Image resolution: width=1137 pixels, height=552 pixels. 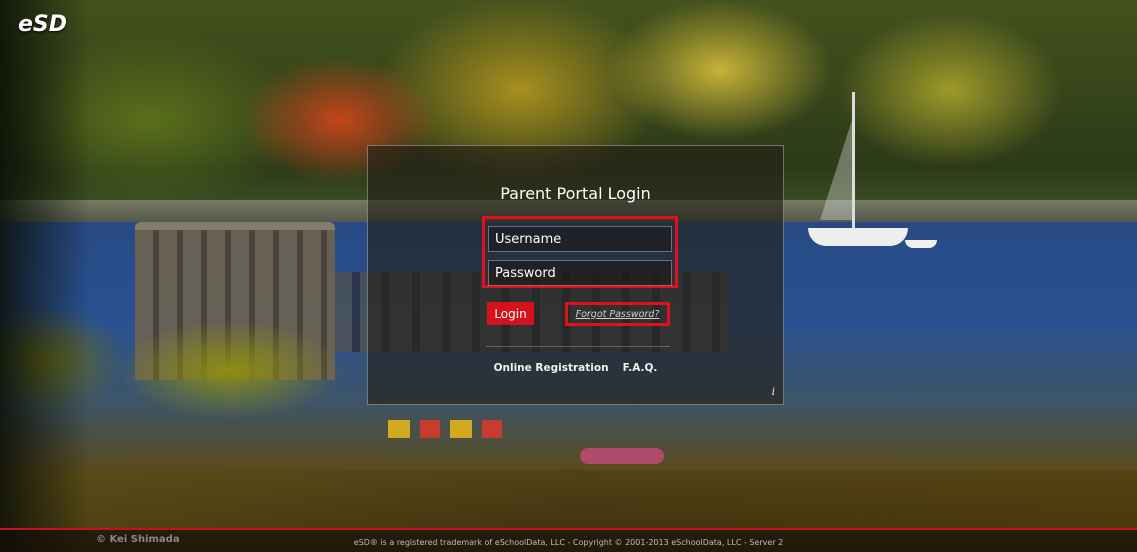 I want to click on sailboat-mast, so click(x=853, y=161).